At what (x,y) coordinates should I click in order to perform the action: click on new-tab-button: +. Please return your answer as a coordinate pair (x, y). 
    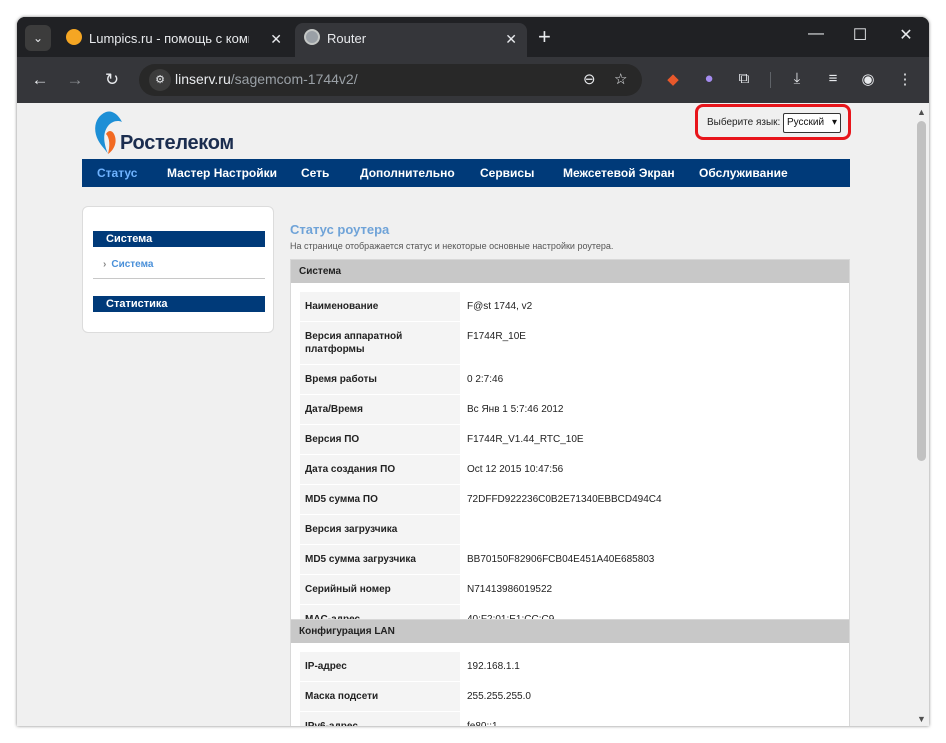
    Looking at the image, I should click on (544, 37).